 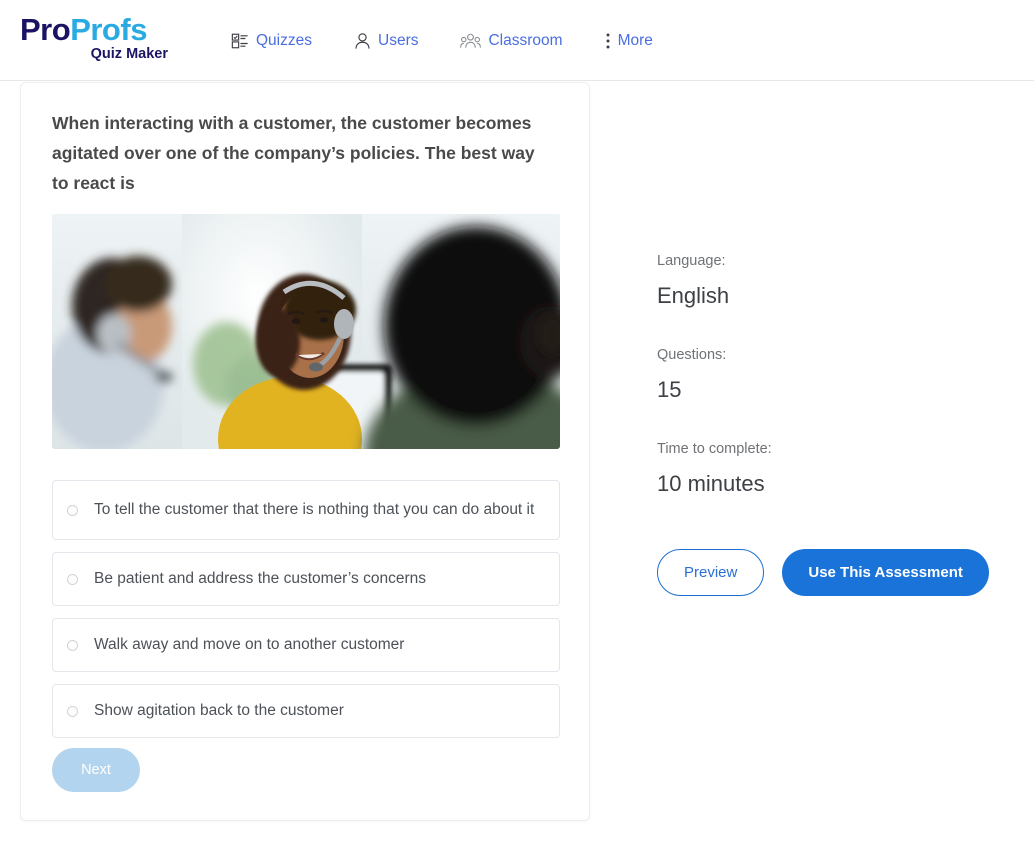 I want to click on answer-option-label: Show agitation back to the customer, so click(x=219, y=710).